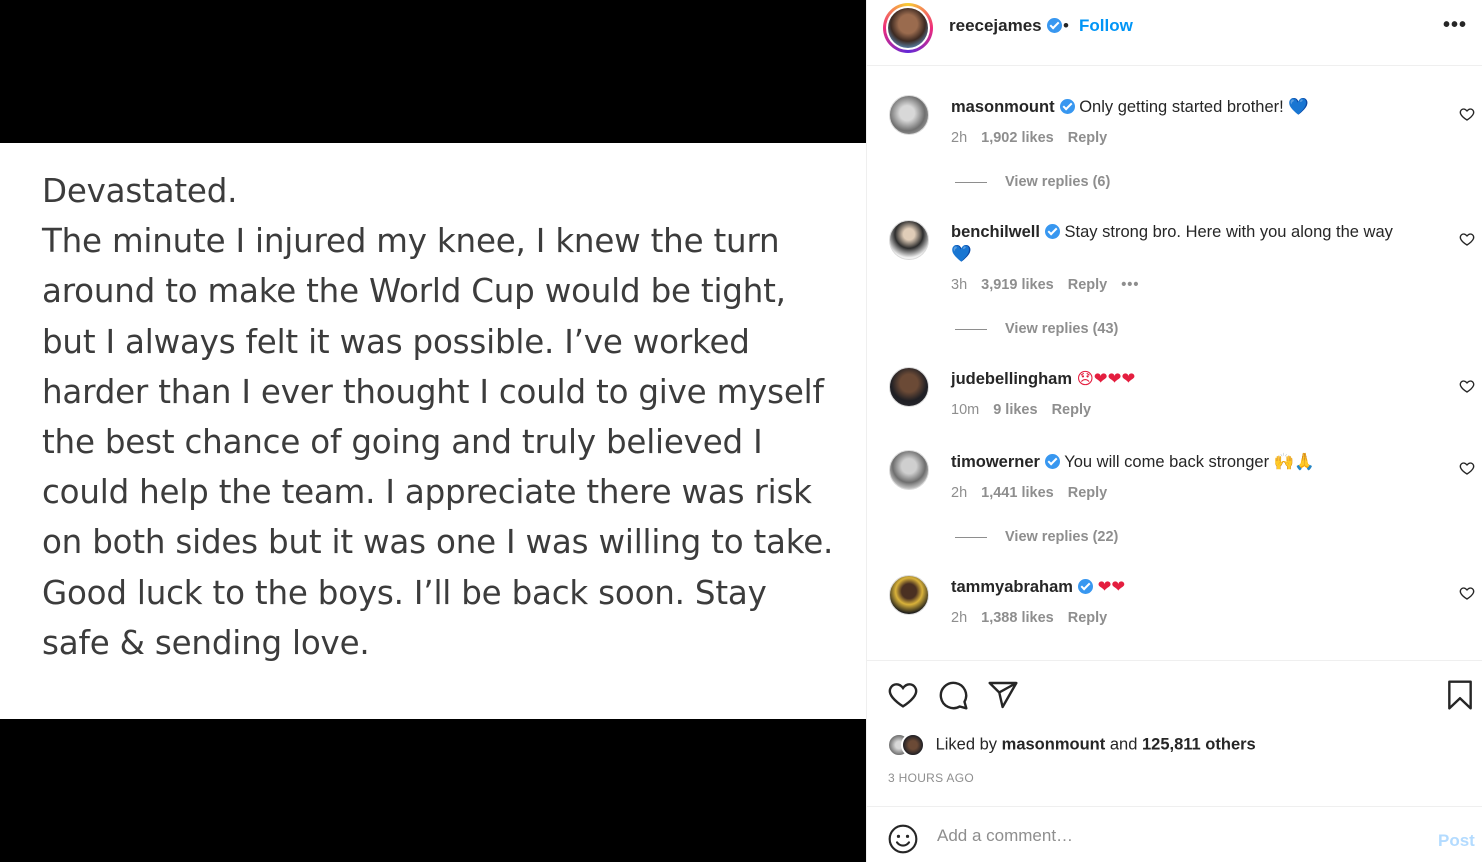 The image size is (1482, 862). I want to click on comment-username: masonmount, so click(1003, 107).